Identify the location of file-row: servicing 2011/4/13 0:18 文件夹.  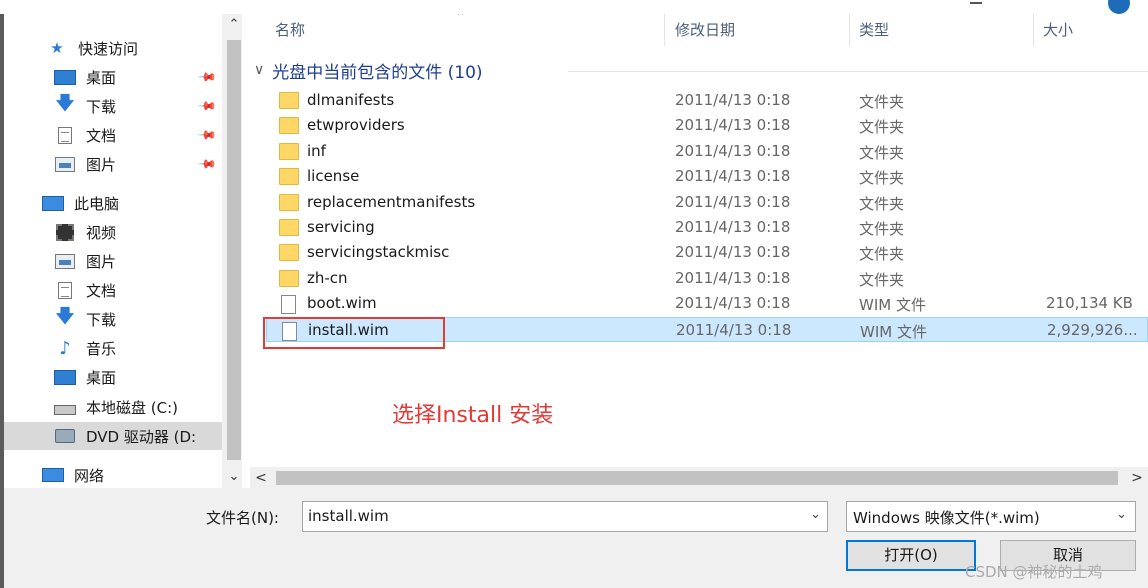
(707, 227).